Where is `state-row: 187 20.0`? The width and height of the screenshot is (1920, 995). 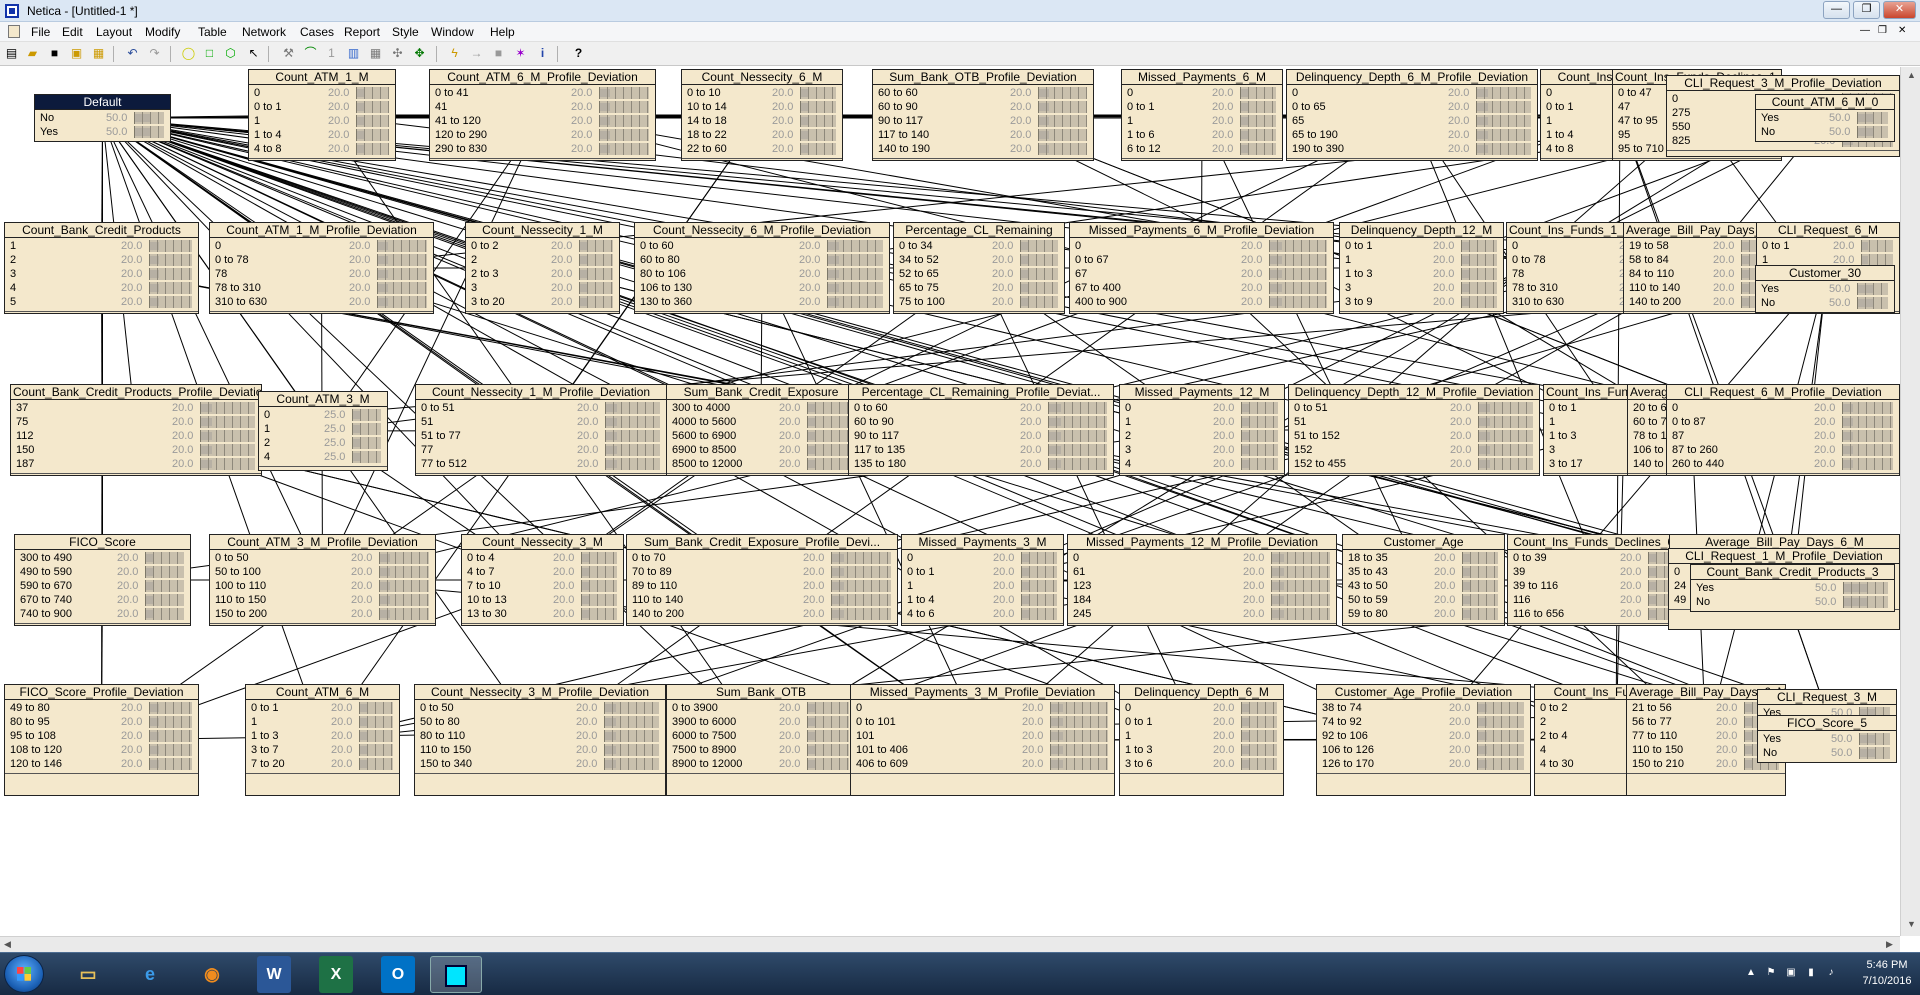
state-row: 187 20.0 is located at coordinates (136, 464).